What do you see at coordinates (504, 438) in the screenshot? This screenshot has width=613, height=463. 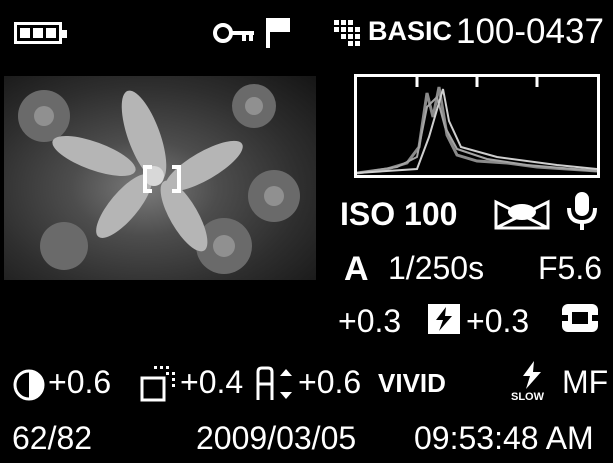 I see `capture-time: 09:53:48 AM` at bounding box center [504, 438].